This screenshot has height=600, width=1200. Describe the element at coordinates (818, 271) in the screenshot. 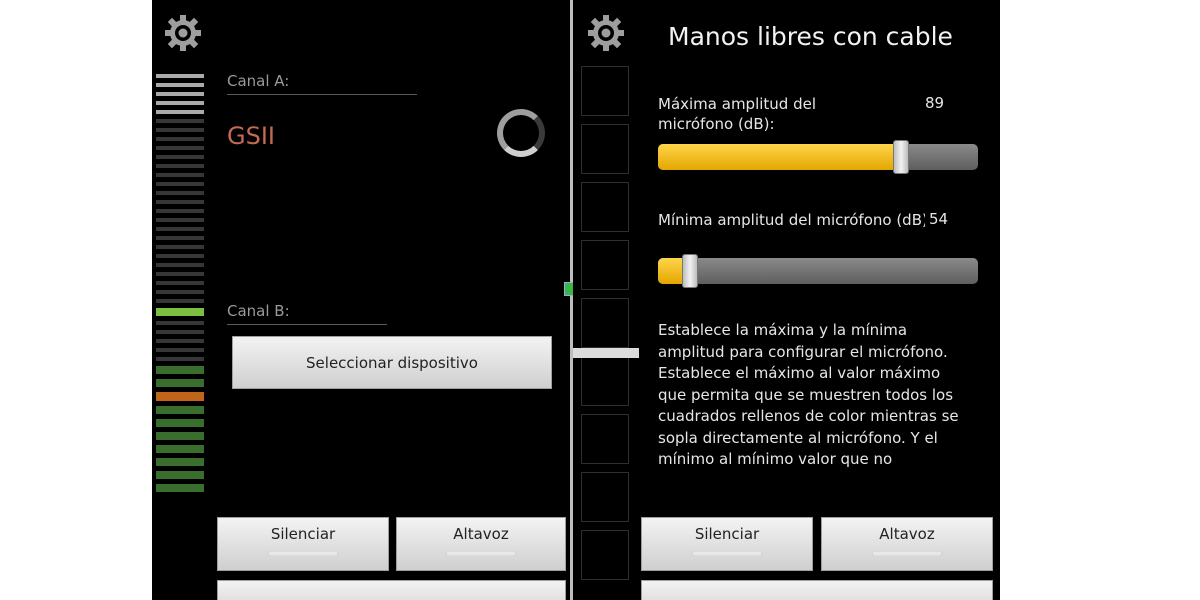

I see `min-amplitude-slider` at that location.